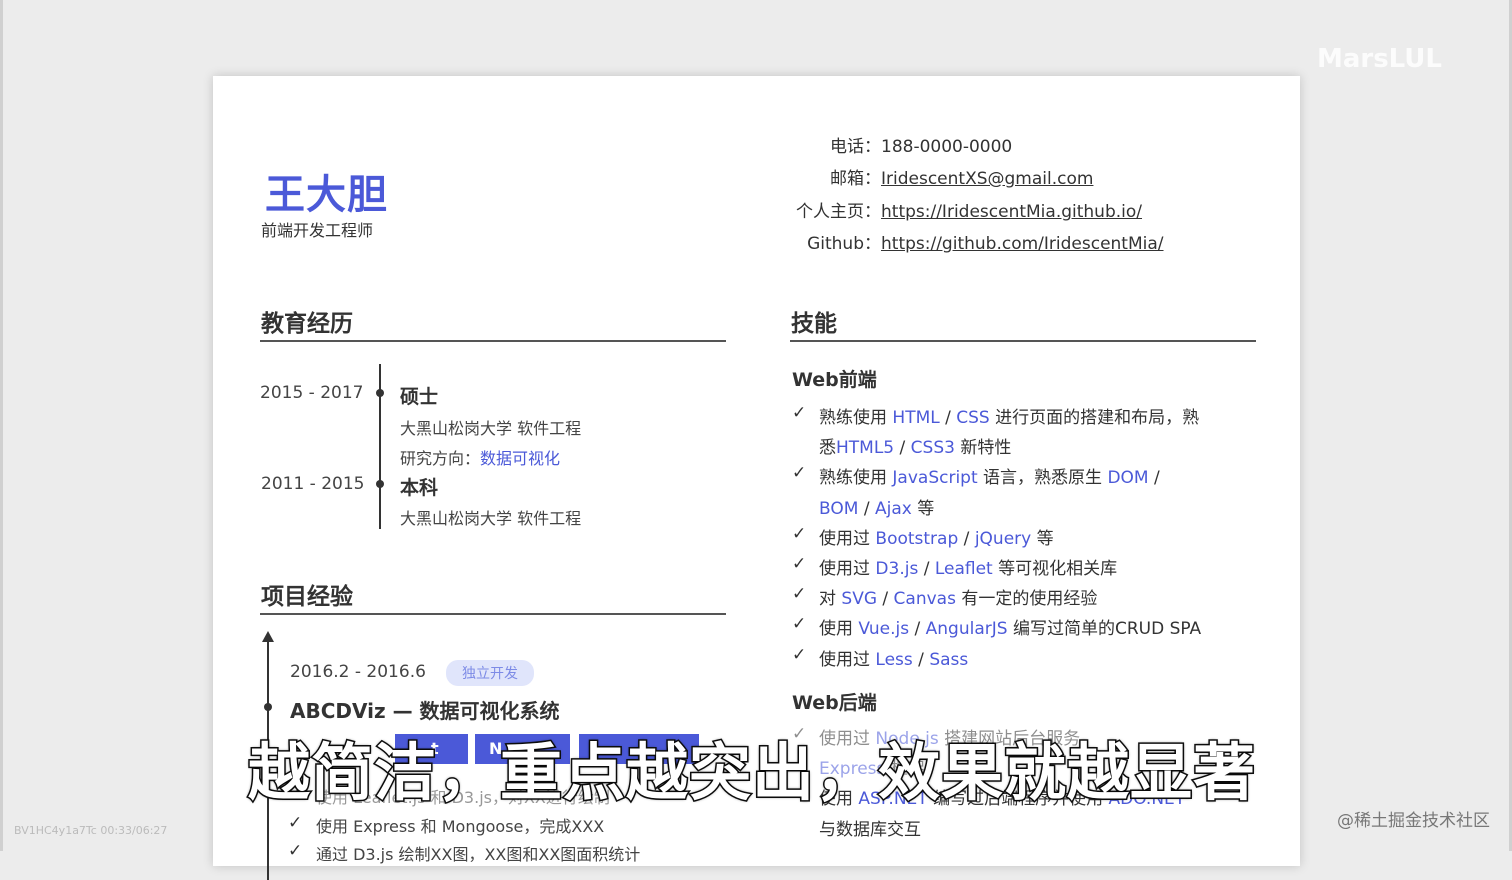 Image resolution: width=1512 pixels, height=880 pixels. I want to click on contact-label: 邮箱：, so click(855, 179).